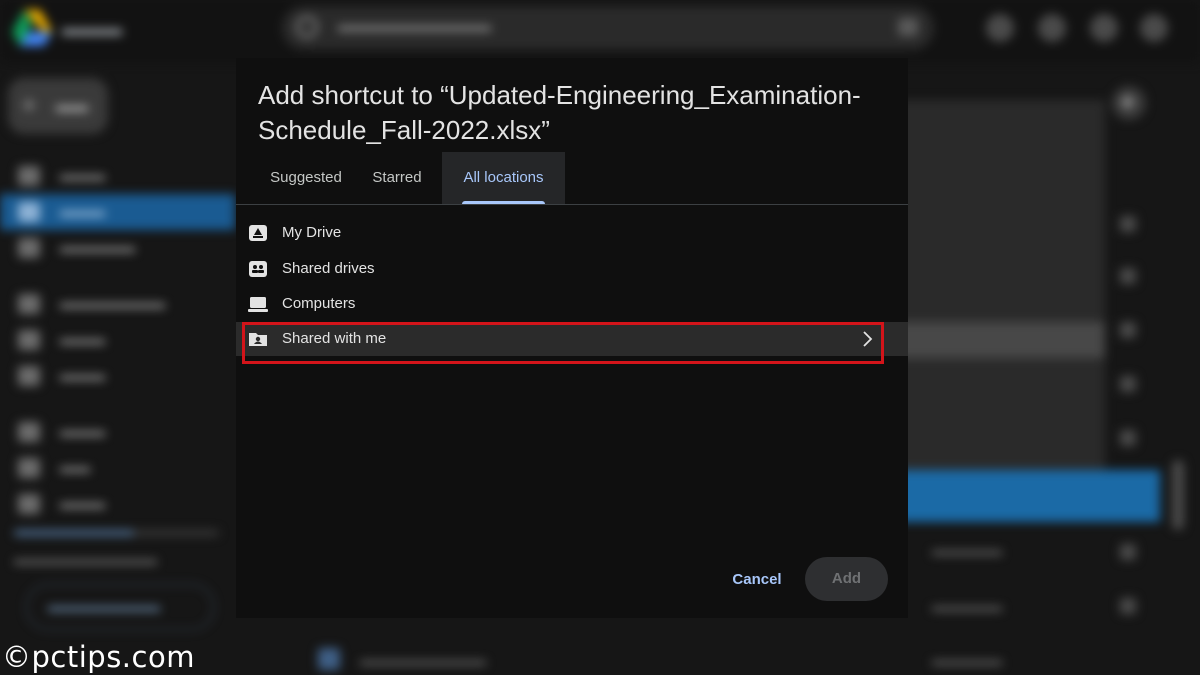 The image size is (1200, 675). Describe the element at coordinates (1154, 28) in the screenshot. I see `apps-icon` at that location.